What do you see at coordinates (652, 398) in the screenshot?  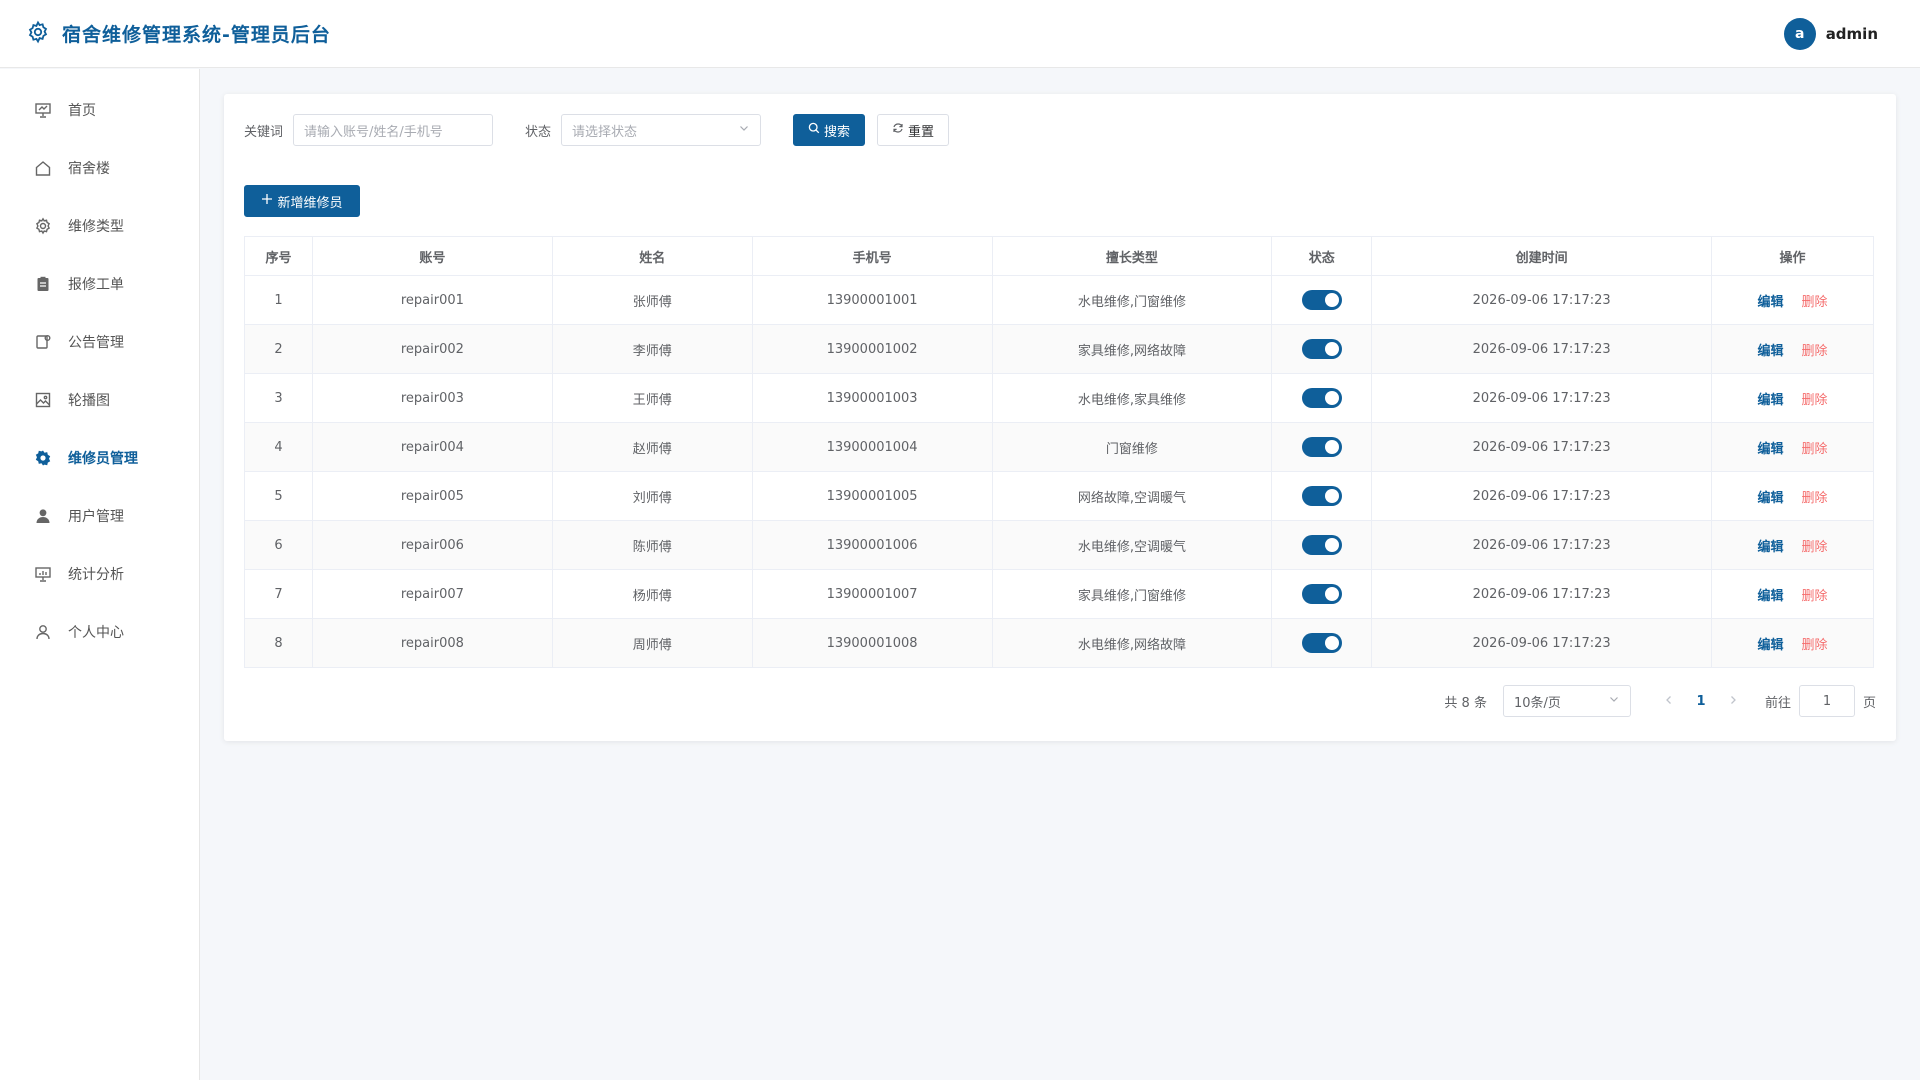 I see `cell-name: 王师傅` at bounding box center [652, 398].